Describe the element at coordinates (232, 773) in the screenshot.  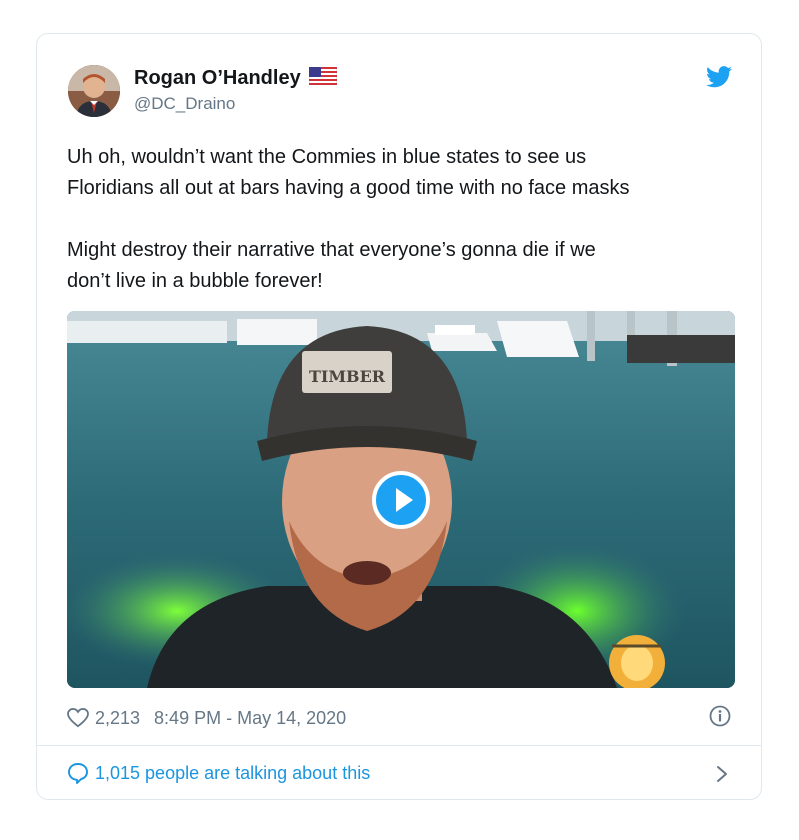
I see `conversation-text: 1,015 people are talking about this` at that location.